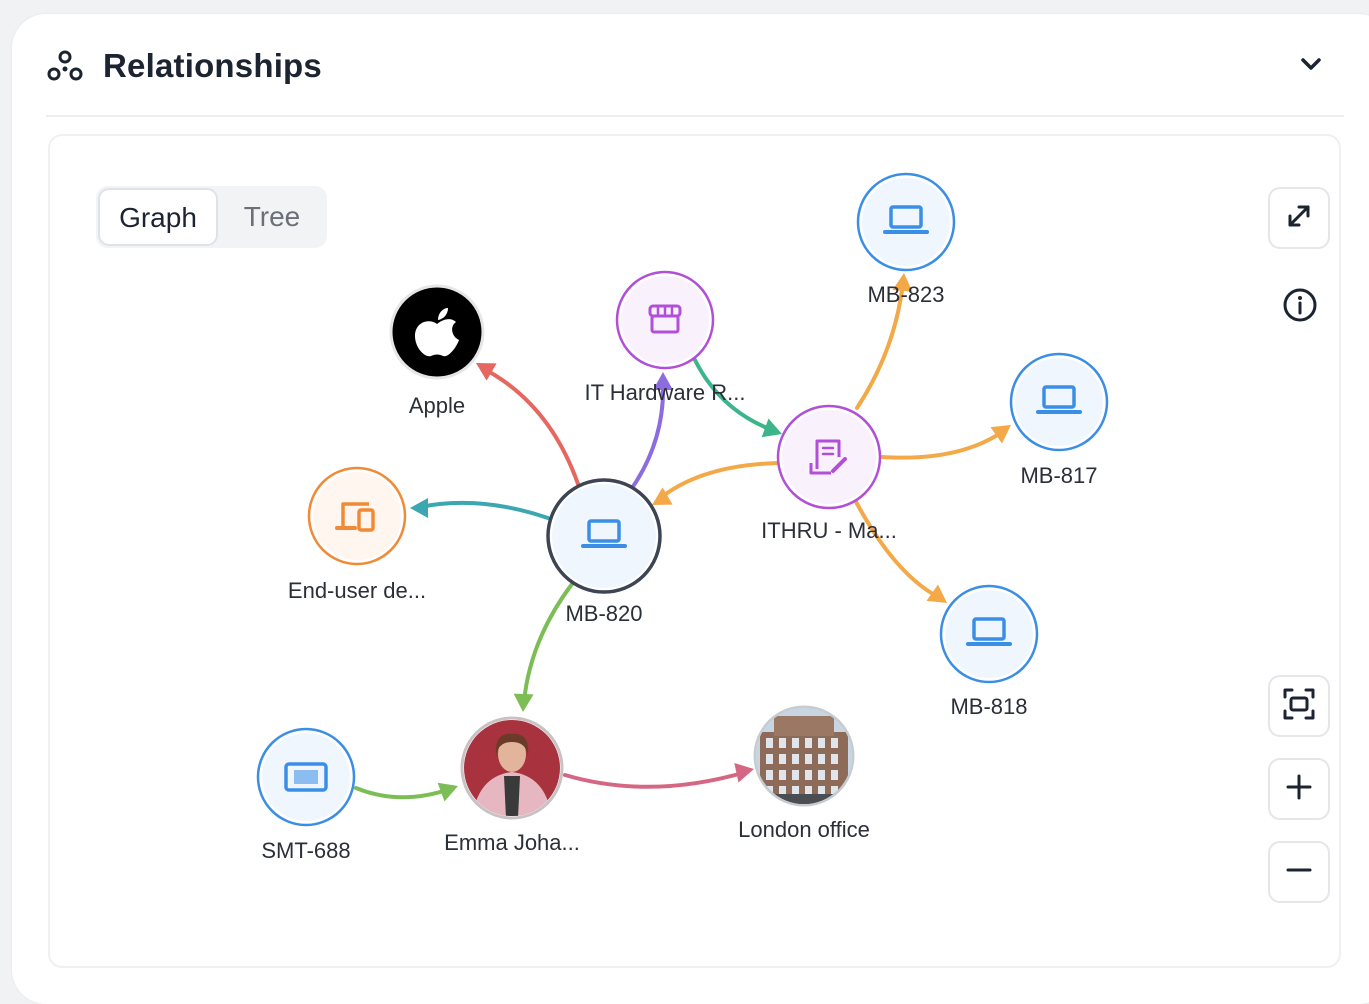 This screenshot has height=1004, width=1369. Describe the element at coordinates (158, 217) in the screenshot. I see `tab-graph: Graph` at that location.